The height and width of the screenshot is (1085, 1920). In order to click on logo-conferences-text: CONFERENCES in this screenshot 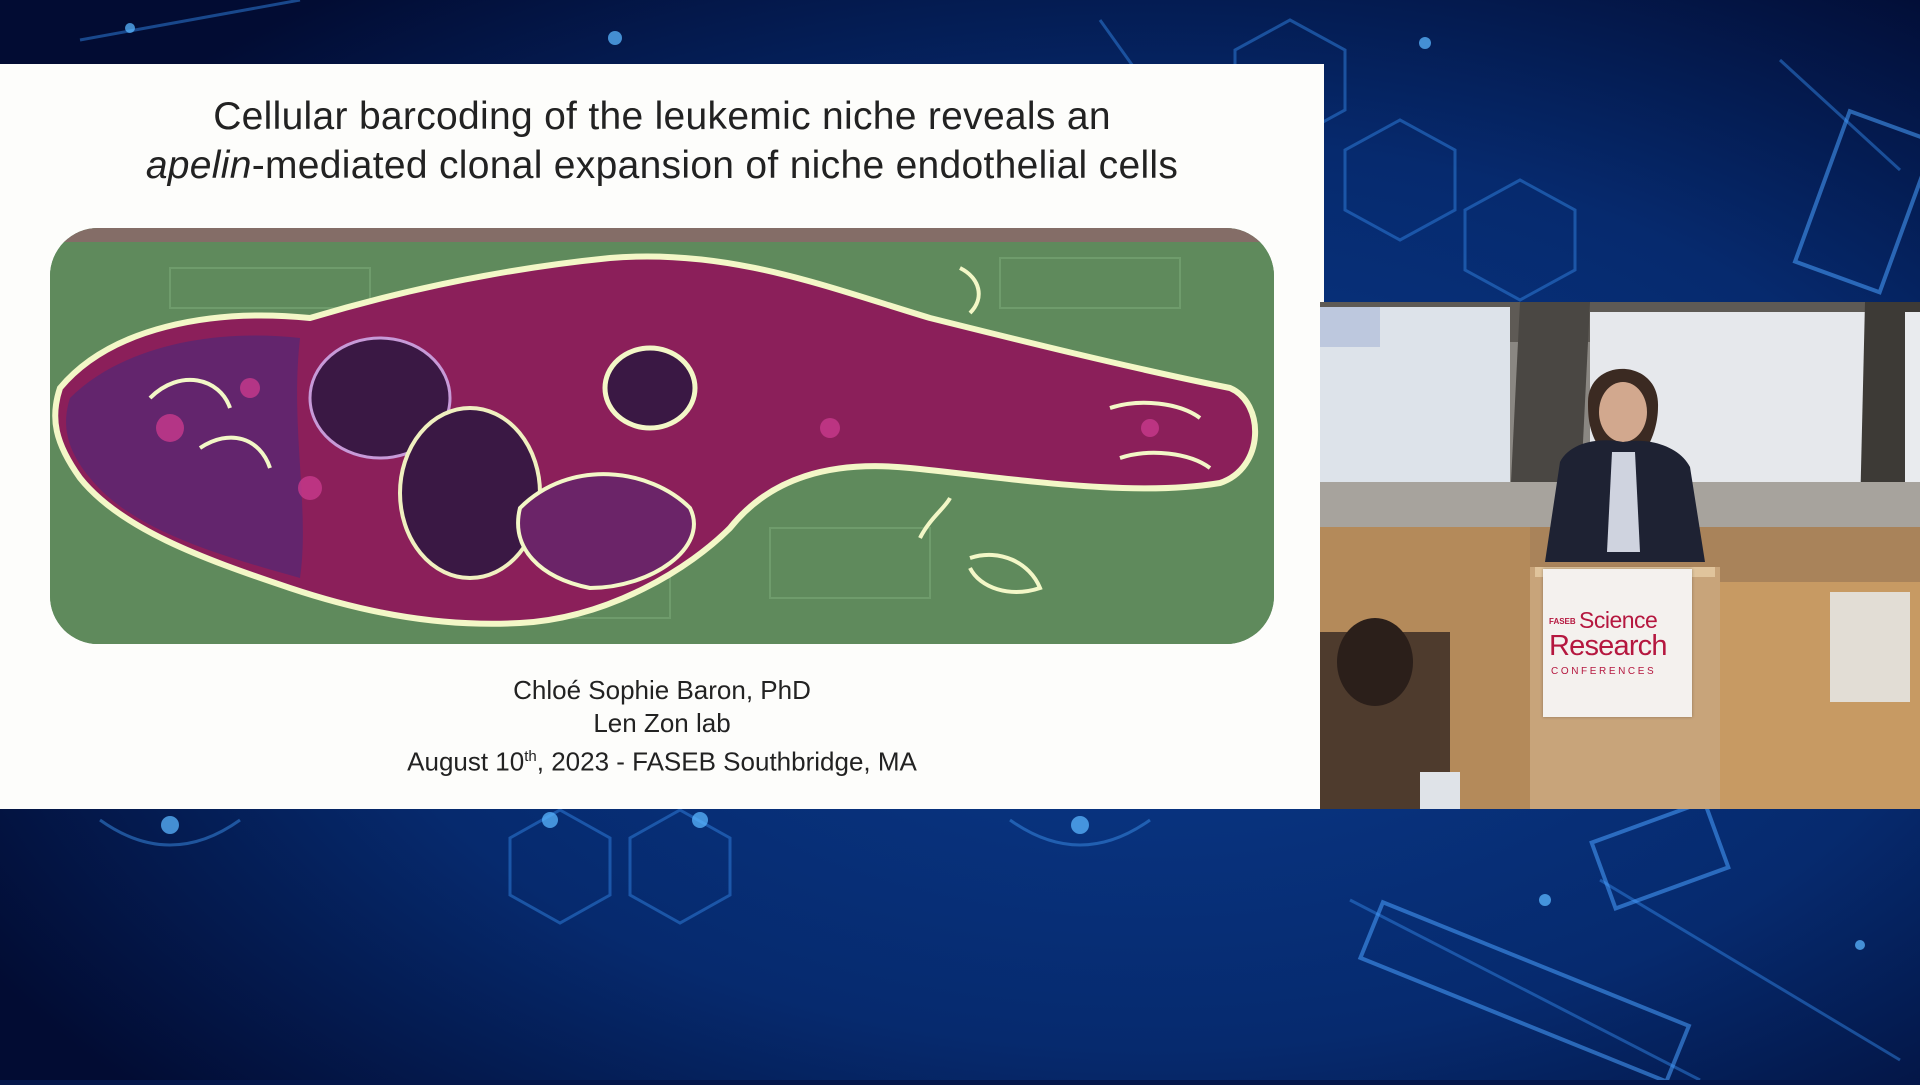, I will do `click(1604, 671)`.